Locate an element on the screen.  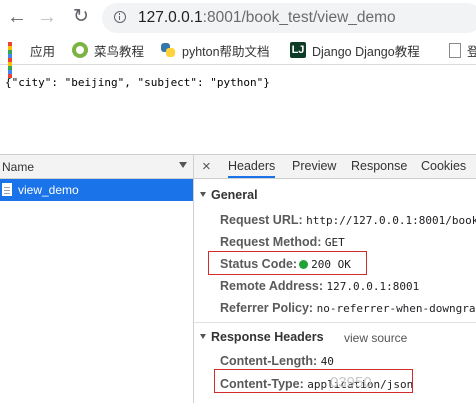
browser-toolbar: ← → ↻ 127.0.0.1:8001/book_test/view_demo is located at coordinates (238, 18).